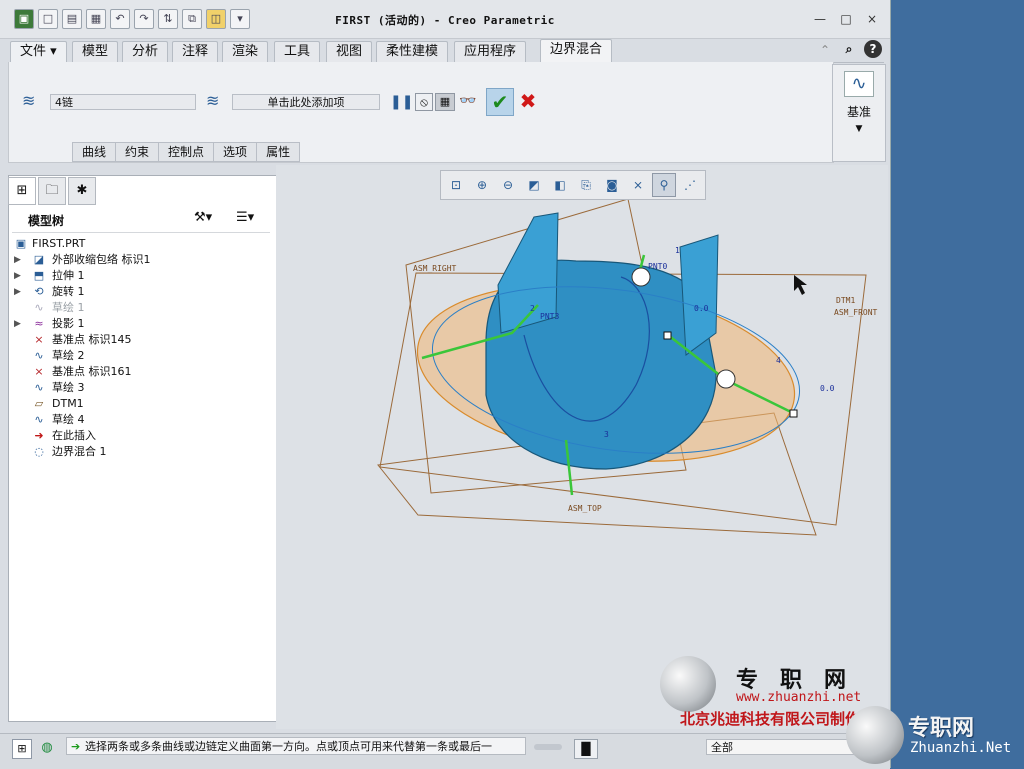  What do you see at coordinates (424, 102) in the screenshot?
I see `no-preview-icon: ⦸` at bounding box center [424, 102].